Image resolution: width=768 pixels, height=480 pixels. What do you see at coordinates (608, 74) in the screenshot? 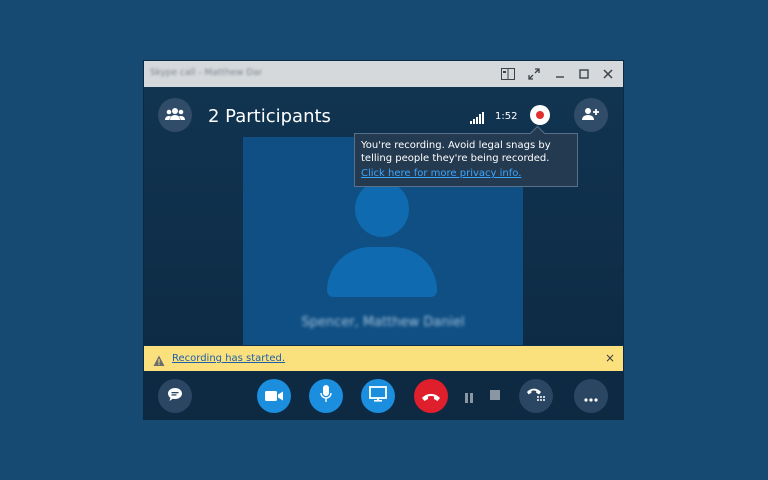
I see `close-icon` at bounding box center [608, 74].